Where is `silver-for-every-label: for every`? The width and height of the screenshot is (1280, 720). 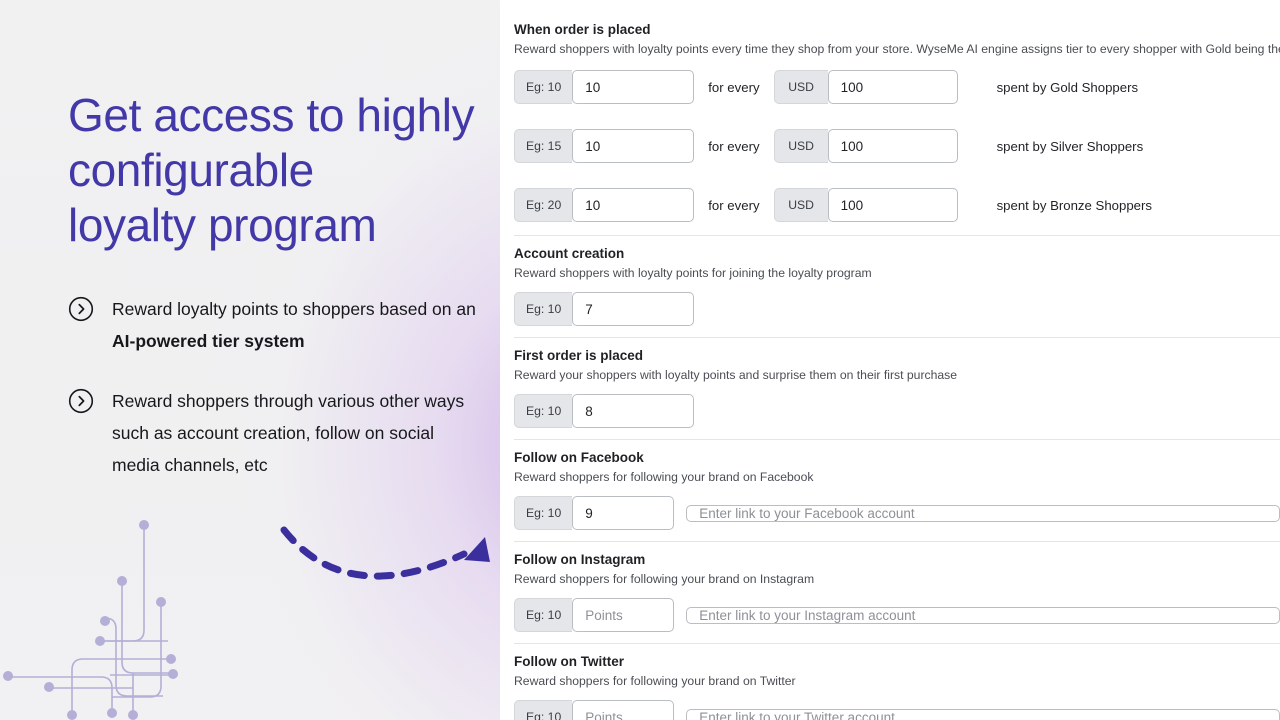 silver-for-every-label: for every is located at coordinates (734, 146).